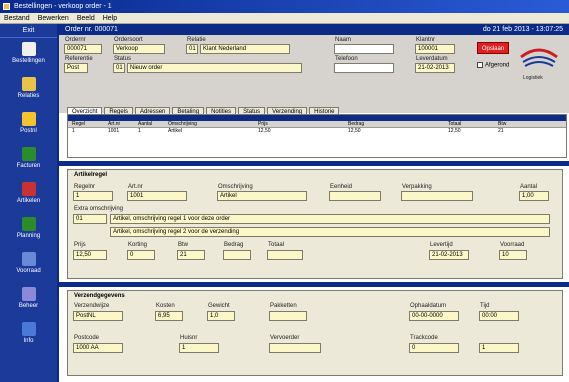 This screenshot has height=382, width=569. What do you see at coordinates (90, 255) in the screenshot?
I see `prijs-field: 12,50` at bounding box center [90, 255].